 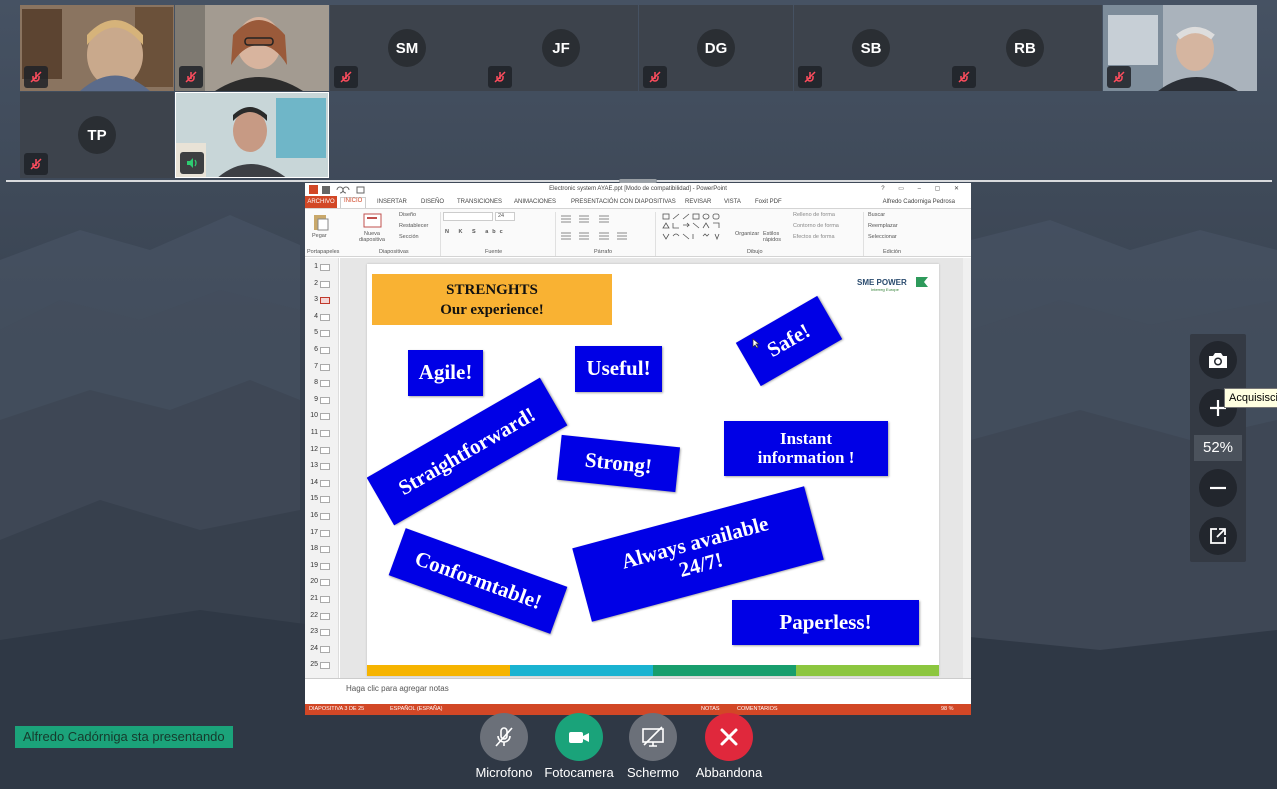 I want to click on shapes-gallery, so click(x=696, y=227).